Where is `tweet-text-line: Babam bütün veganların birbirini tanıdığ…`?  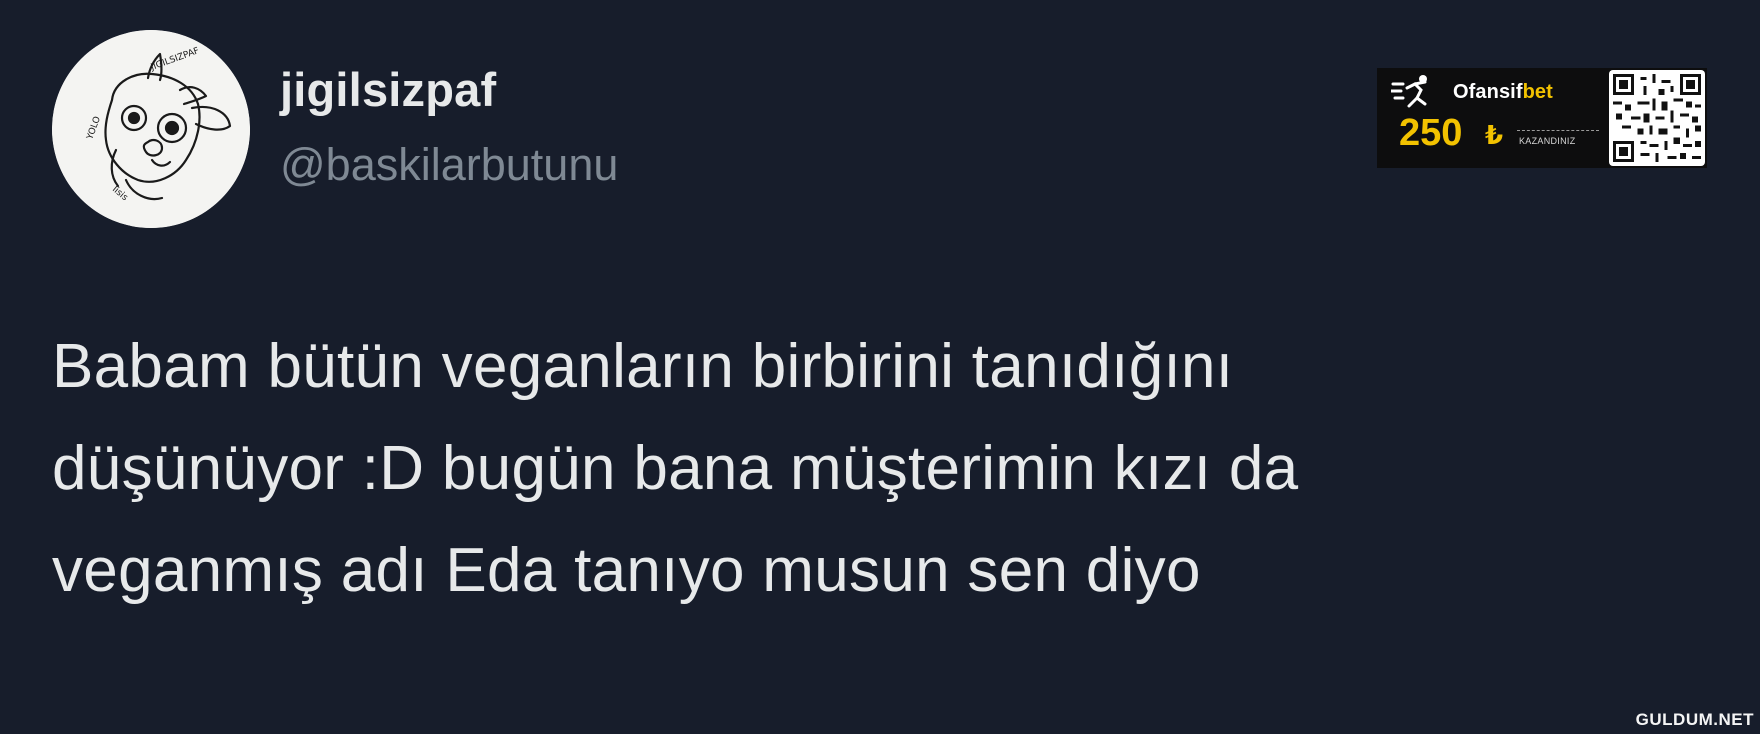
tweet-text-line: Babam bütün veganların birbirini tanıdığ… is located at coordinates (643, 366).